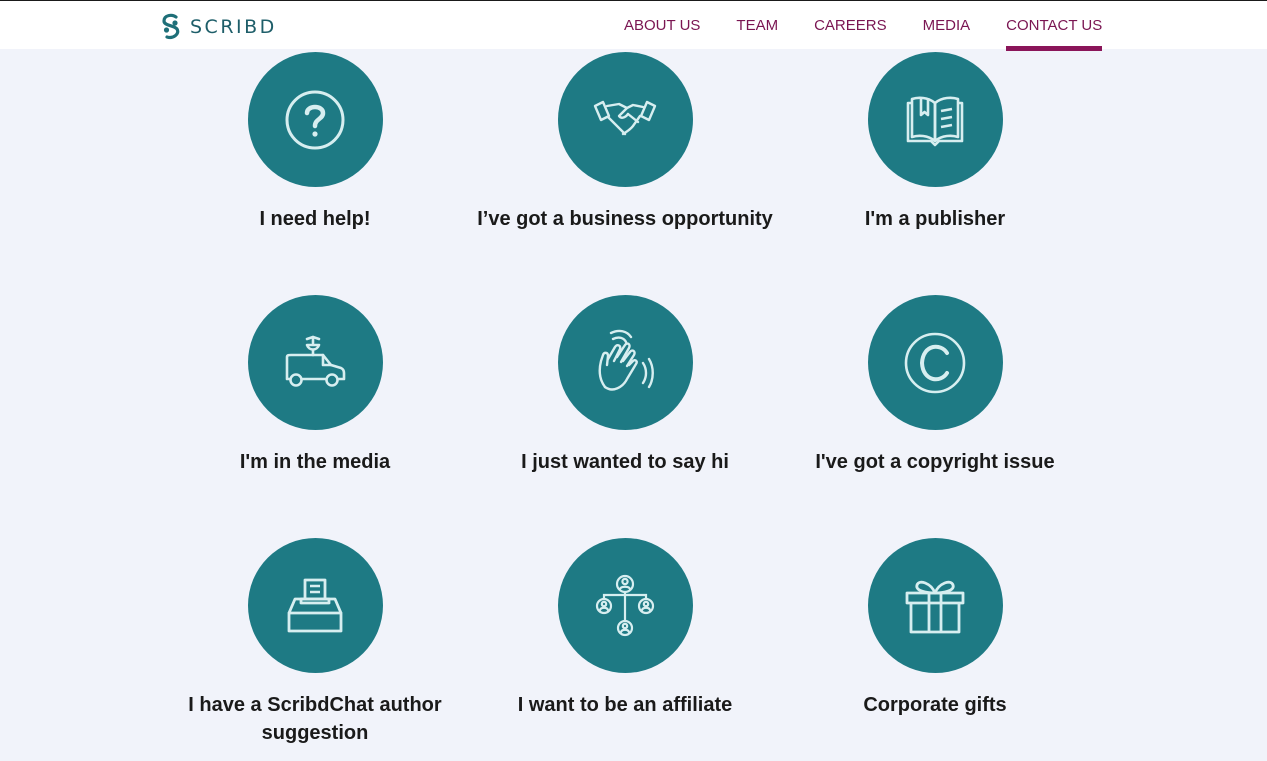 The image size is (1267, 761). I want to click on contact-option-business: I’ve got a business opportunity, so click(625, 142).